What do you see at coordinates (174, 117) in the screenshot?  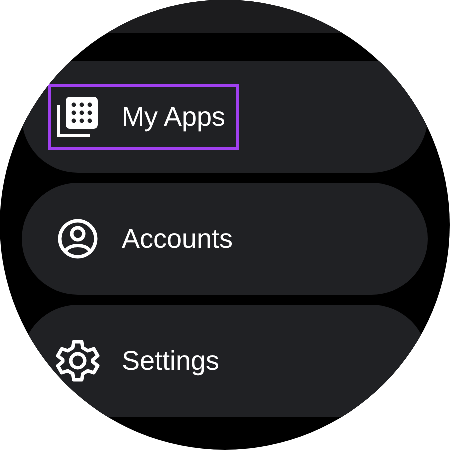 I see `menu-label: My Apps` at bounding box center [174, 117].